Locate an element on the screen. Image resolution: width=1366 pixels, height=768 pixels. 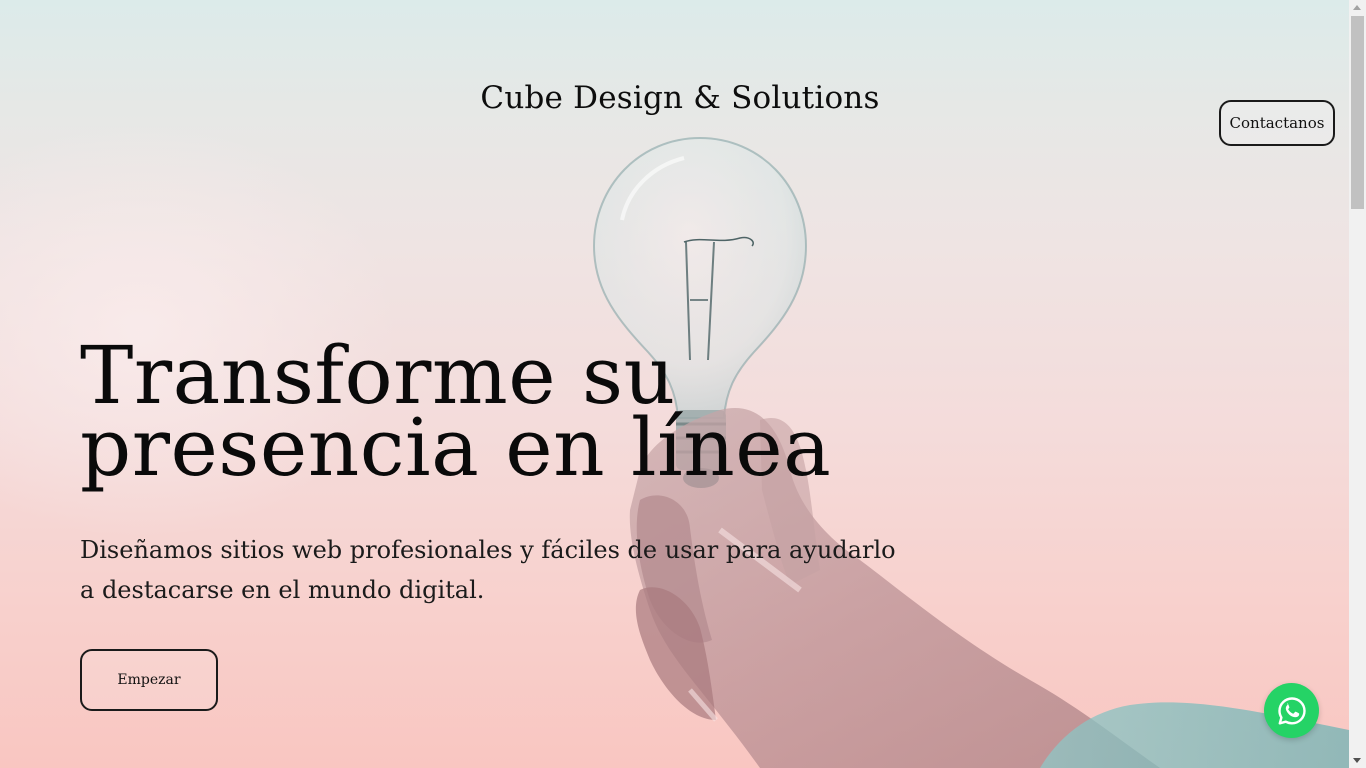
contact-button: Contactanos is located at coordinates (1277, 123).